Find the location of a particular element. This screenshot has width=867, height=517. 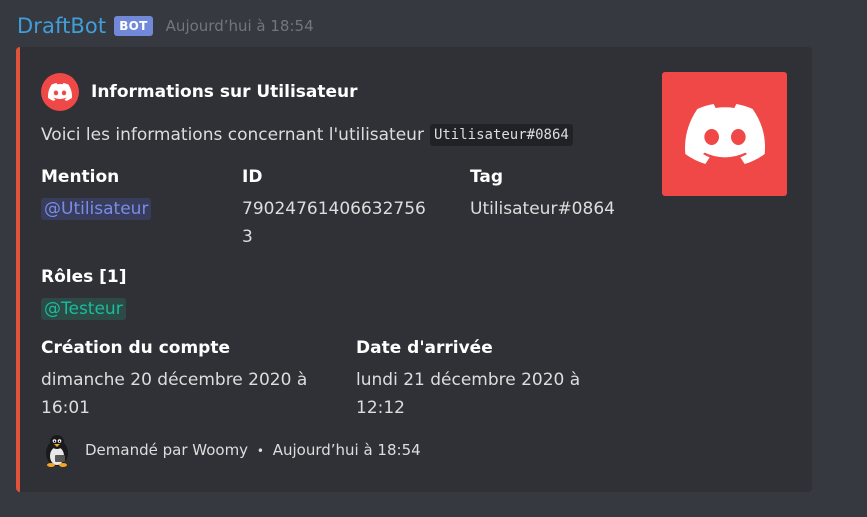

embed-author-name: Informations sur Utilisateur is located at coordinates (224, 92).